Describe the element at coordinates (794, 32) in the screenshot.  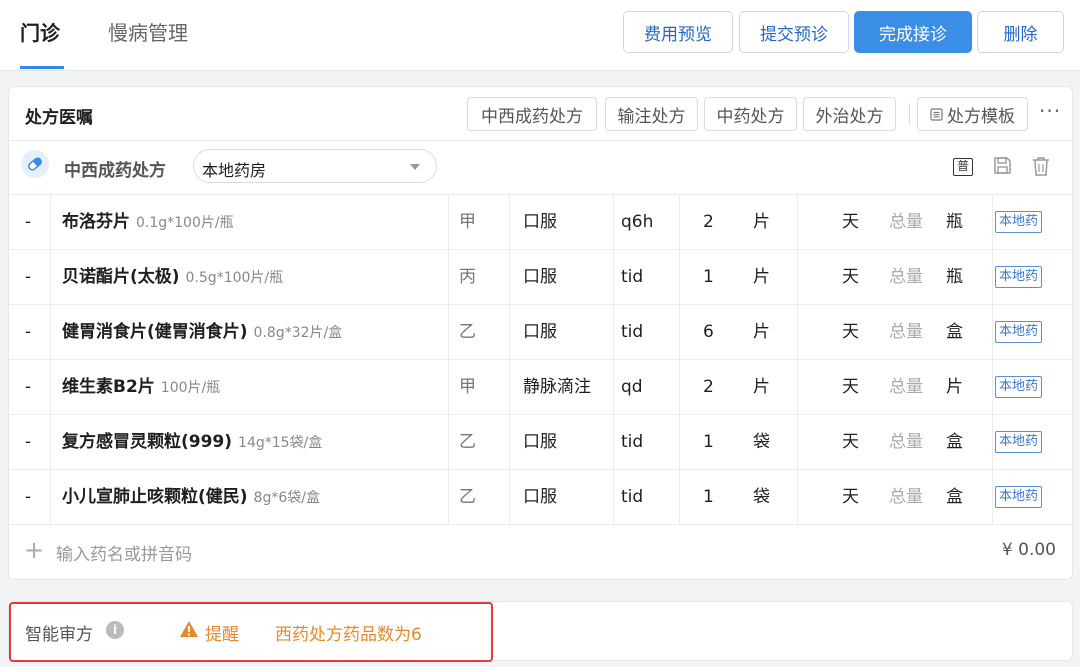
I see `submit-prediagnosis-button: 提交预诊` at that location.